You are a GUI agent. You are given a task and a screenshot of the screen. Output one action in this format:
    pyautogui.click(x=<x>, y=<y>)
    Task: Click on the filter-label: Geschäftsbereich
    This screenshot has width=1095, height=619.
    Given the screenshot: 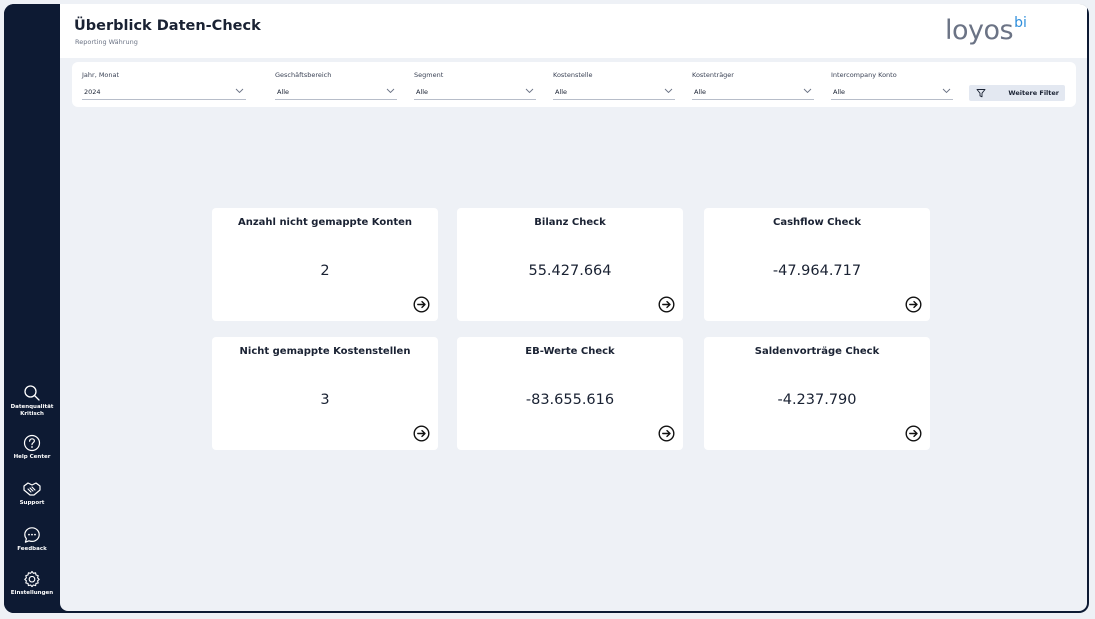 What is the action you would take?
    pyautogui.click(x=303, y=75)
    